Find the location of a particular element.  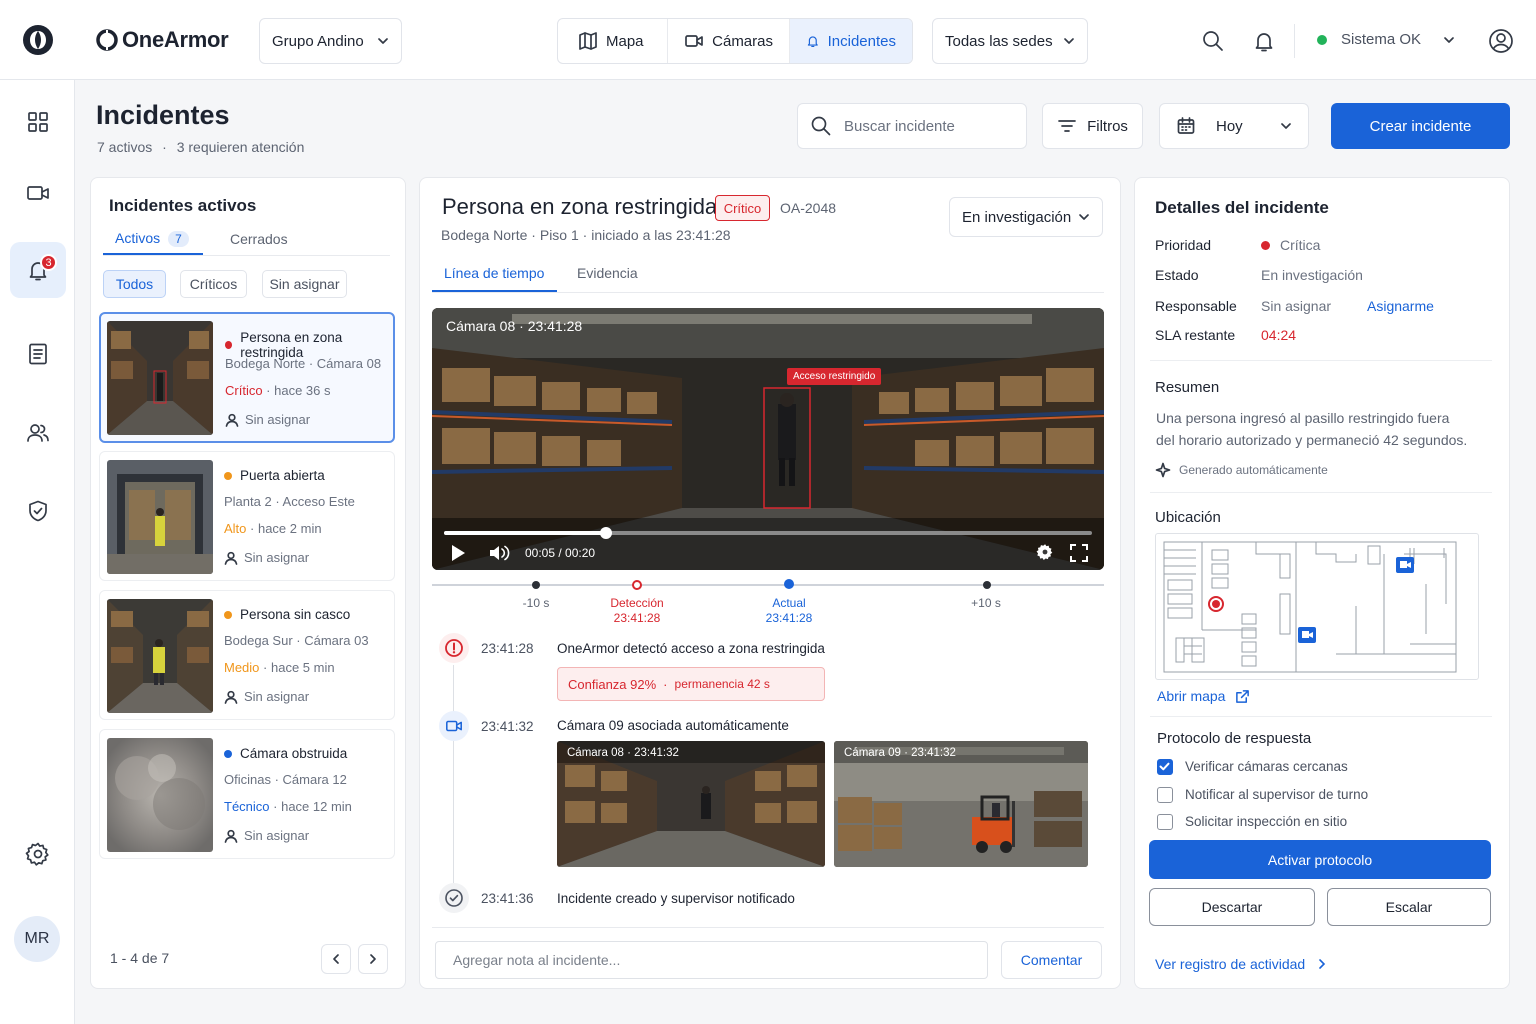

escalate-button: Escalar is located at coordinates (1409, 907).